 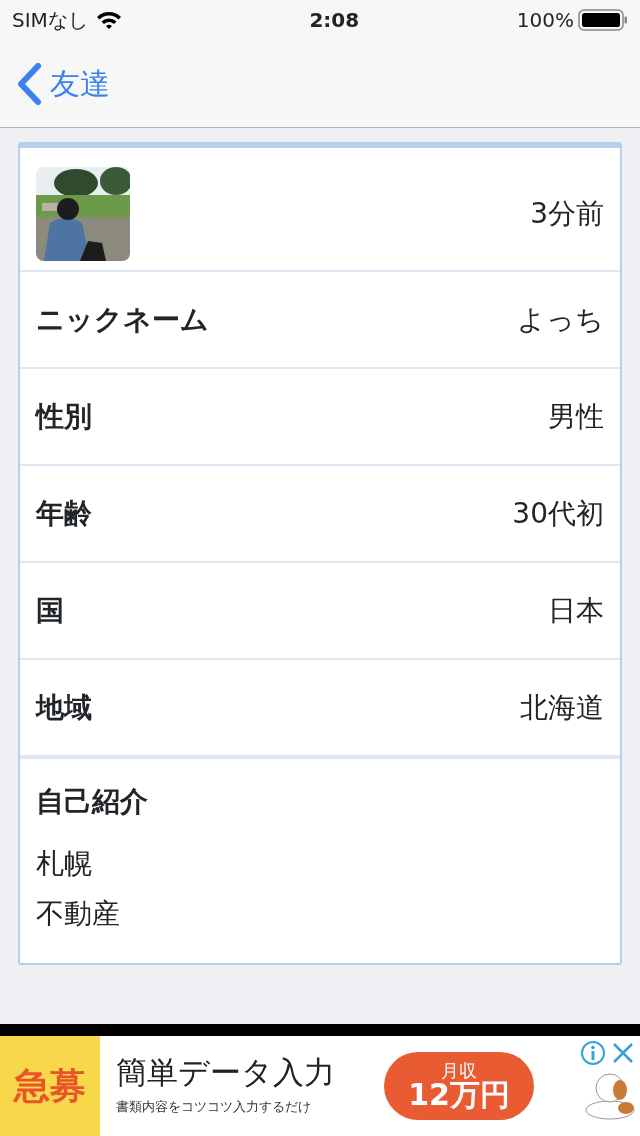 What do you see at coordinates (459, 1071) in the screenshot?
I see `pay-label: 月収` at bounding box center [459, 1071].